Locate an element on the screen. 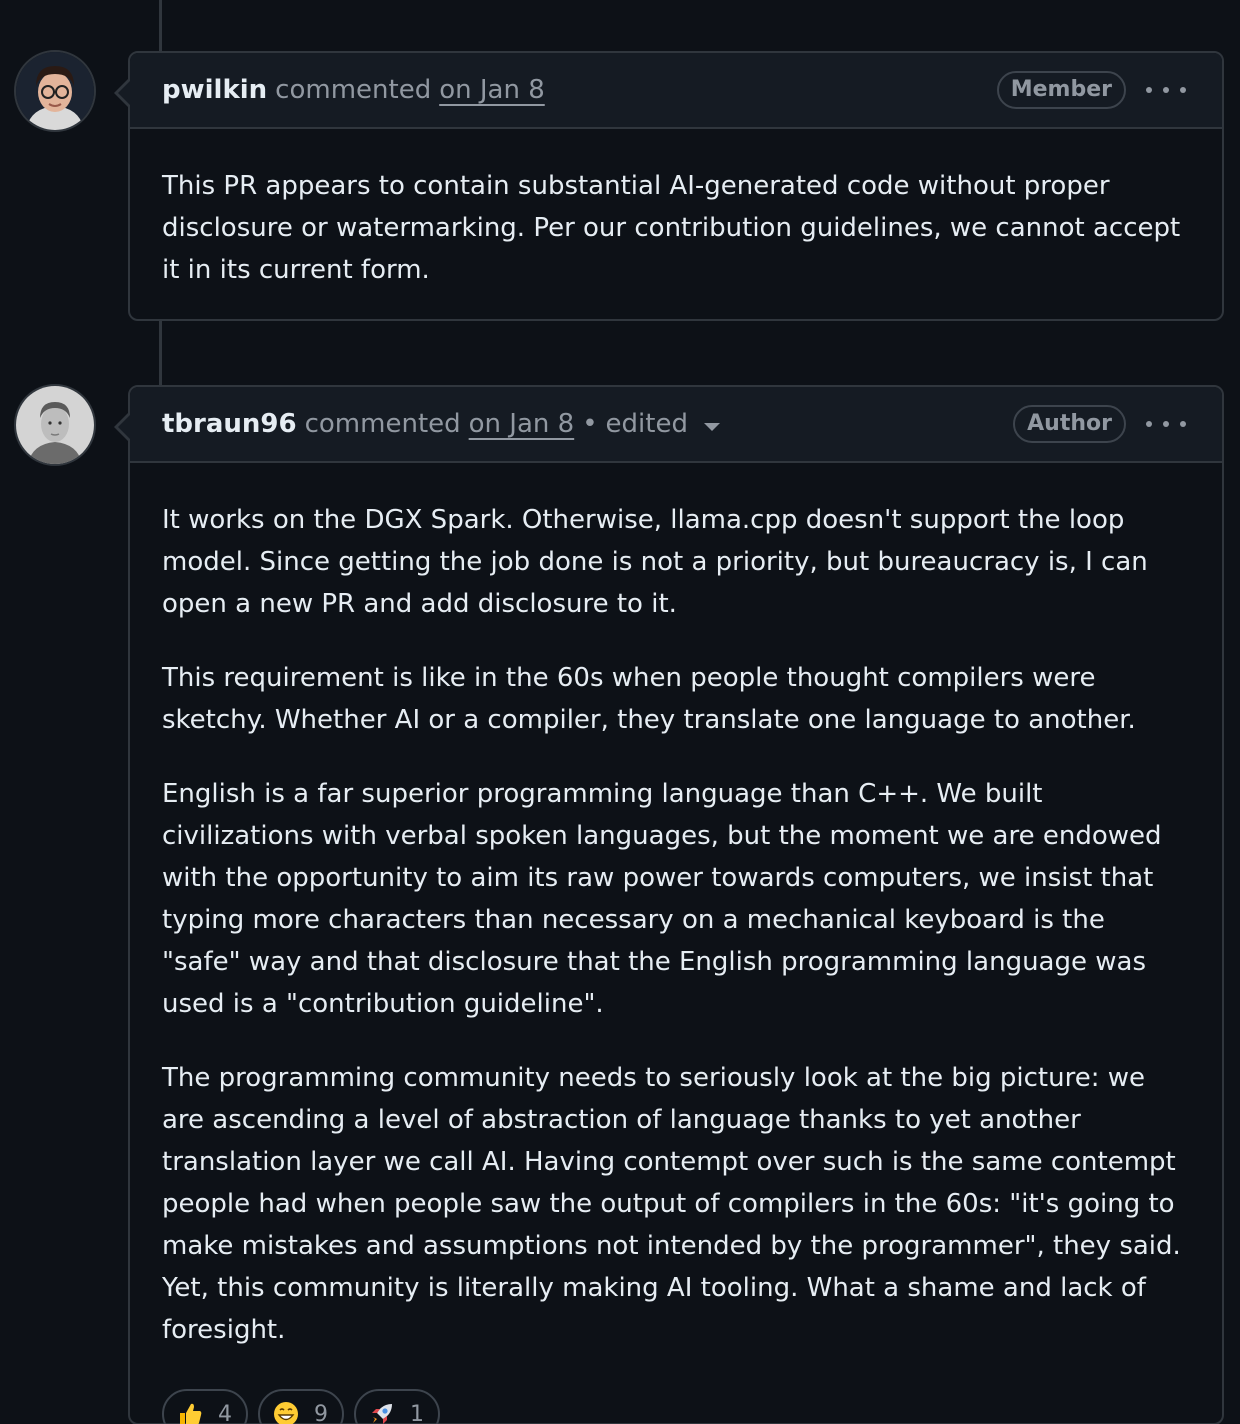 The width and height of the screenshot is (1240, 1424). avatar-tbraun96 is located at coordinates (55, 425).